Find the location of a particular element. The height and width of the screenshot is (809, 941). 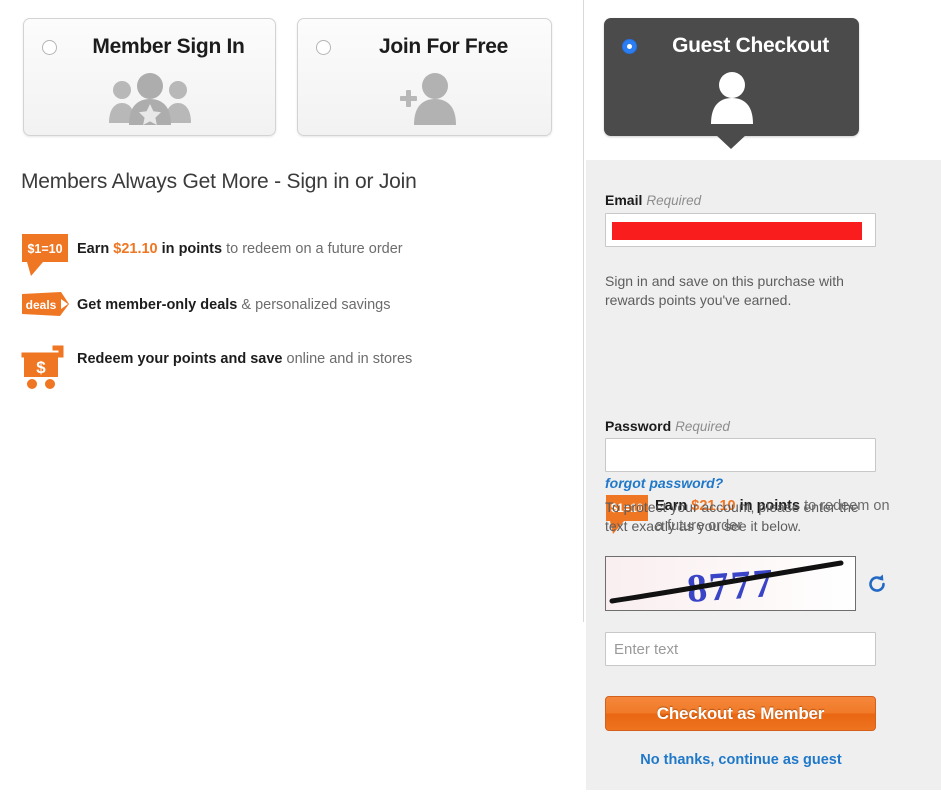

tab-join-for-free-label: Join For Free is located at coordinates (443, 46).